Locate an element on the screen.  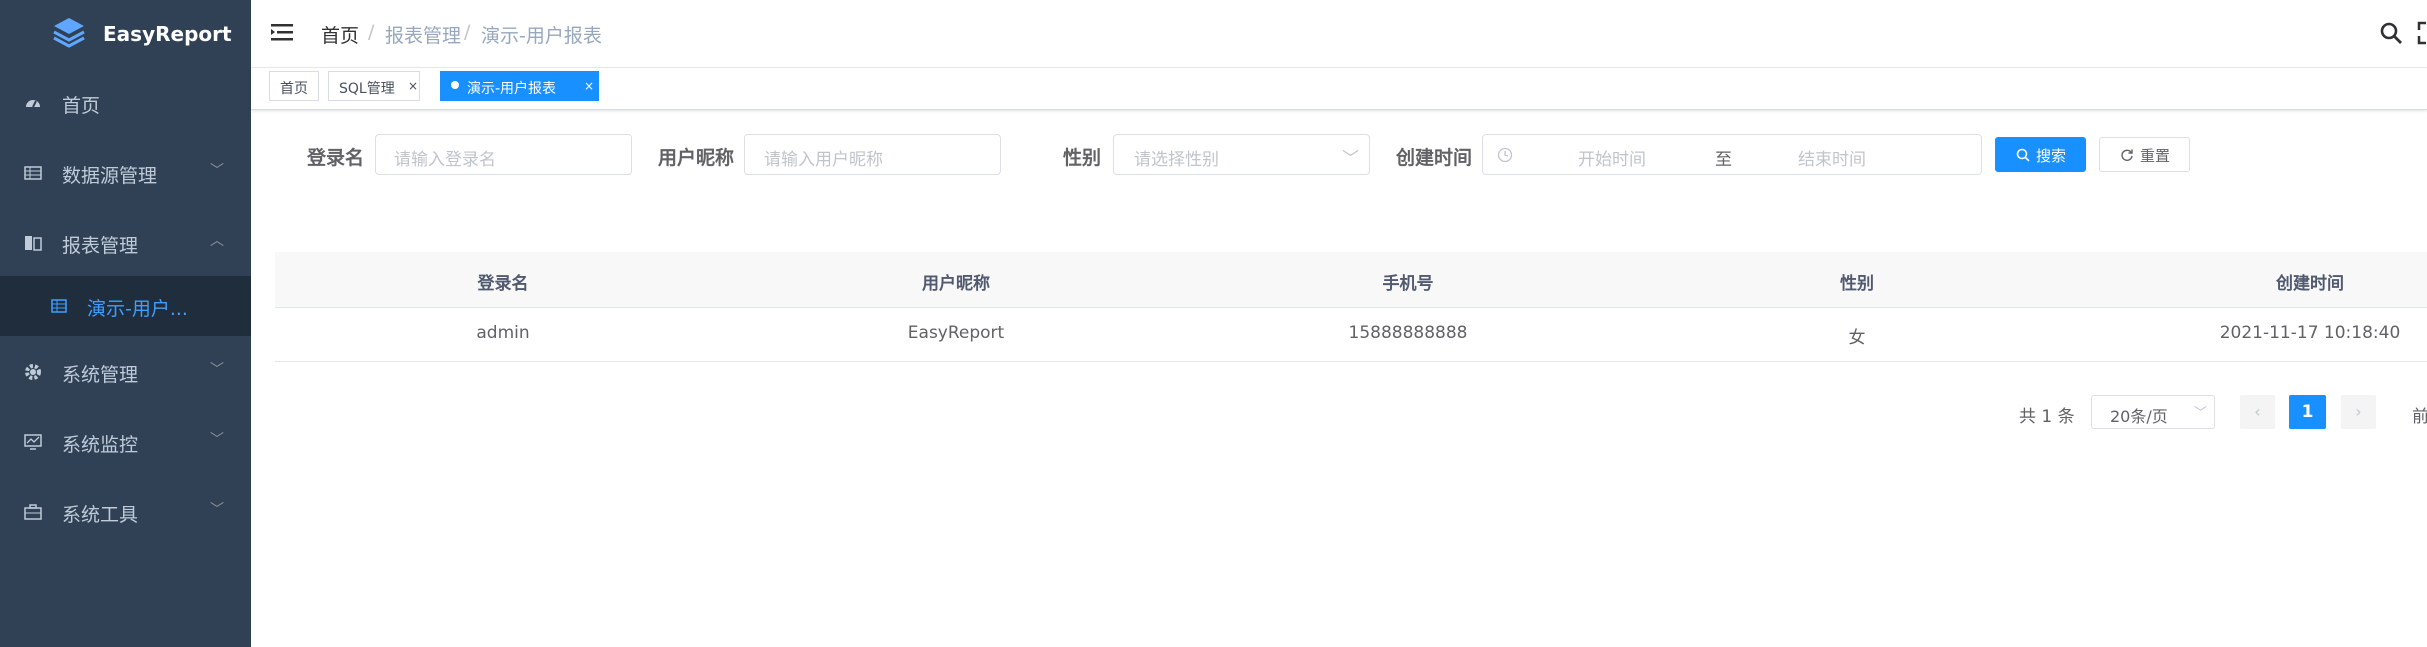
gender-label: 性别 is located at coordinates (1082, 158).